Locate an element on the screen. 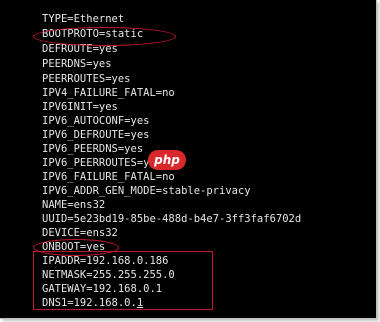  config-line-ipv6-addr-gen-mode: IPV6_ADDR_GEN_MODE=stable-privacy is located at coordinates (146, 191).